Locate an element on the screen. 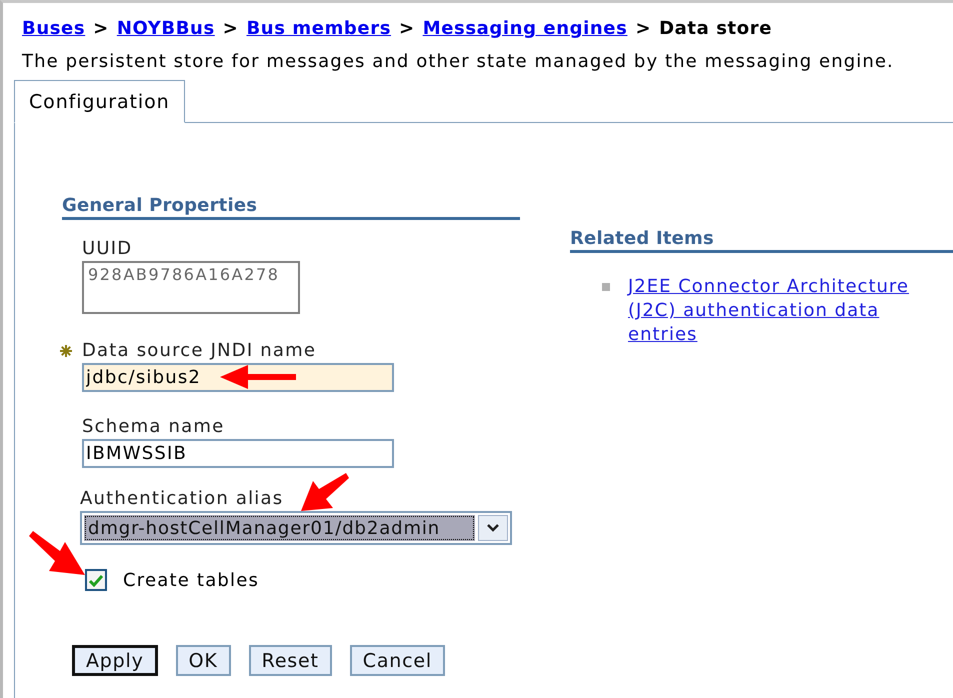  breadcrumb-link: NOYBBus is located at coordinates (165, 28).